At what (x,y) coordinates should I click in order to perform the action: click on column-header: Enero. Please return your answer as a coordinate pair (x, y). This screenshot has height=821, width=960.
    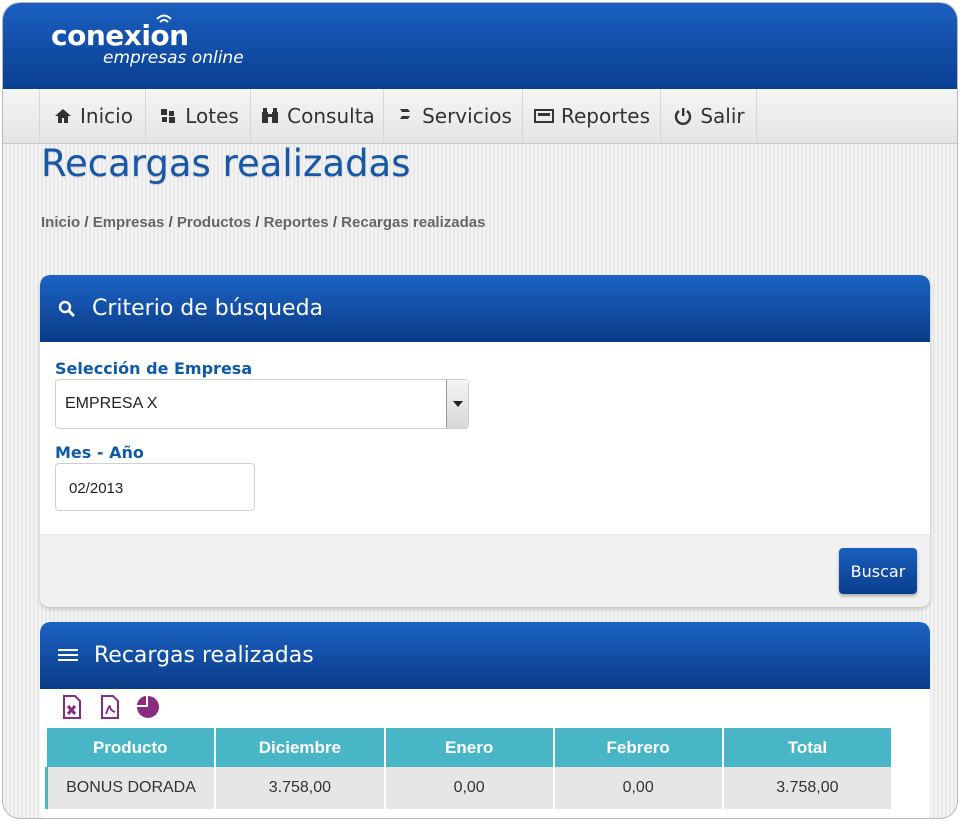
    Looking at the image, I should click on (469, 747).